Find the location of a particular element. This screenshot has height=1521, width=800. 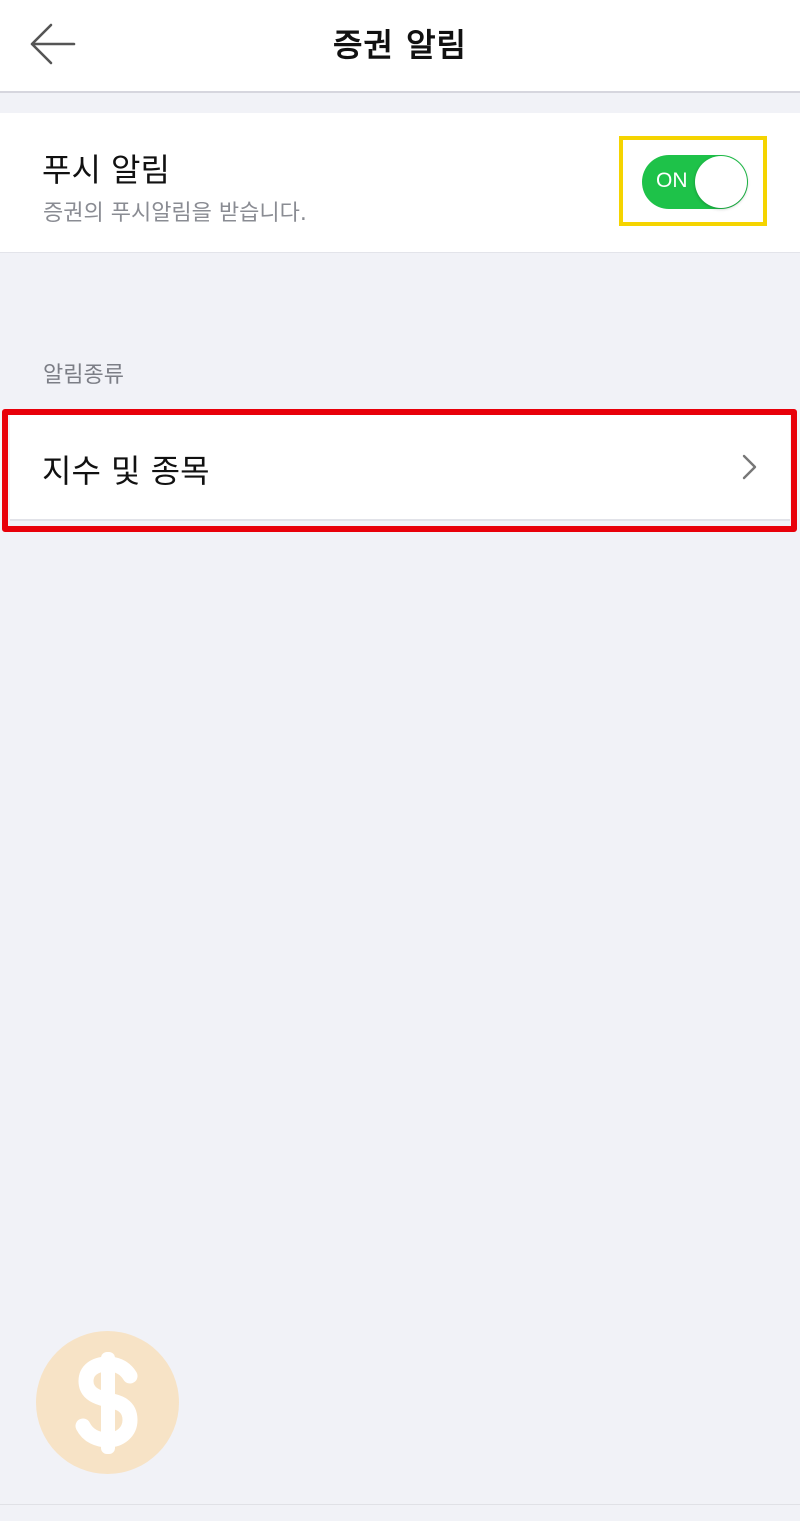

push-description: 증권의 푸시알림을 받습니다. is located at coordinates (175, 213).